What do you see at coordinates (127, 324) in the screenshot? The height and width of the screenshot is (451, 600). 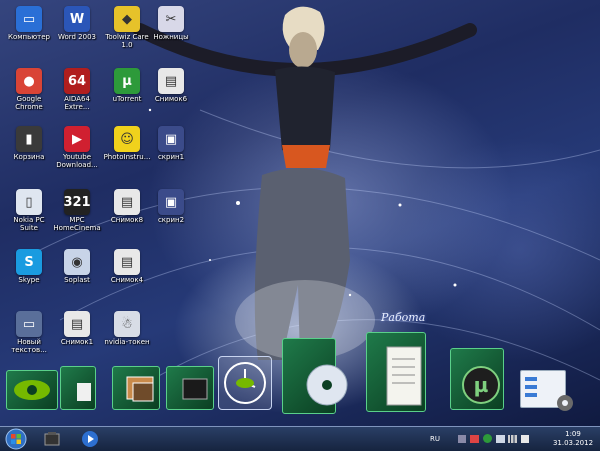 I see `nvidia-robot-icon: ☃` at bounding box center [127, 324].